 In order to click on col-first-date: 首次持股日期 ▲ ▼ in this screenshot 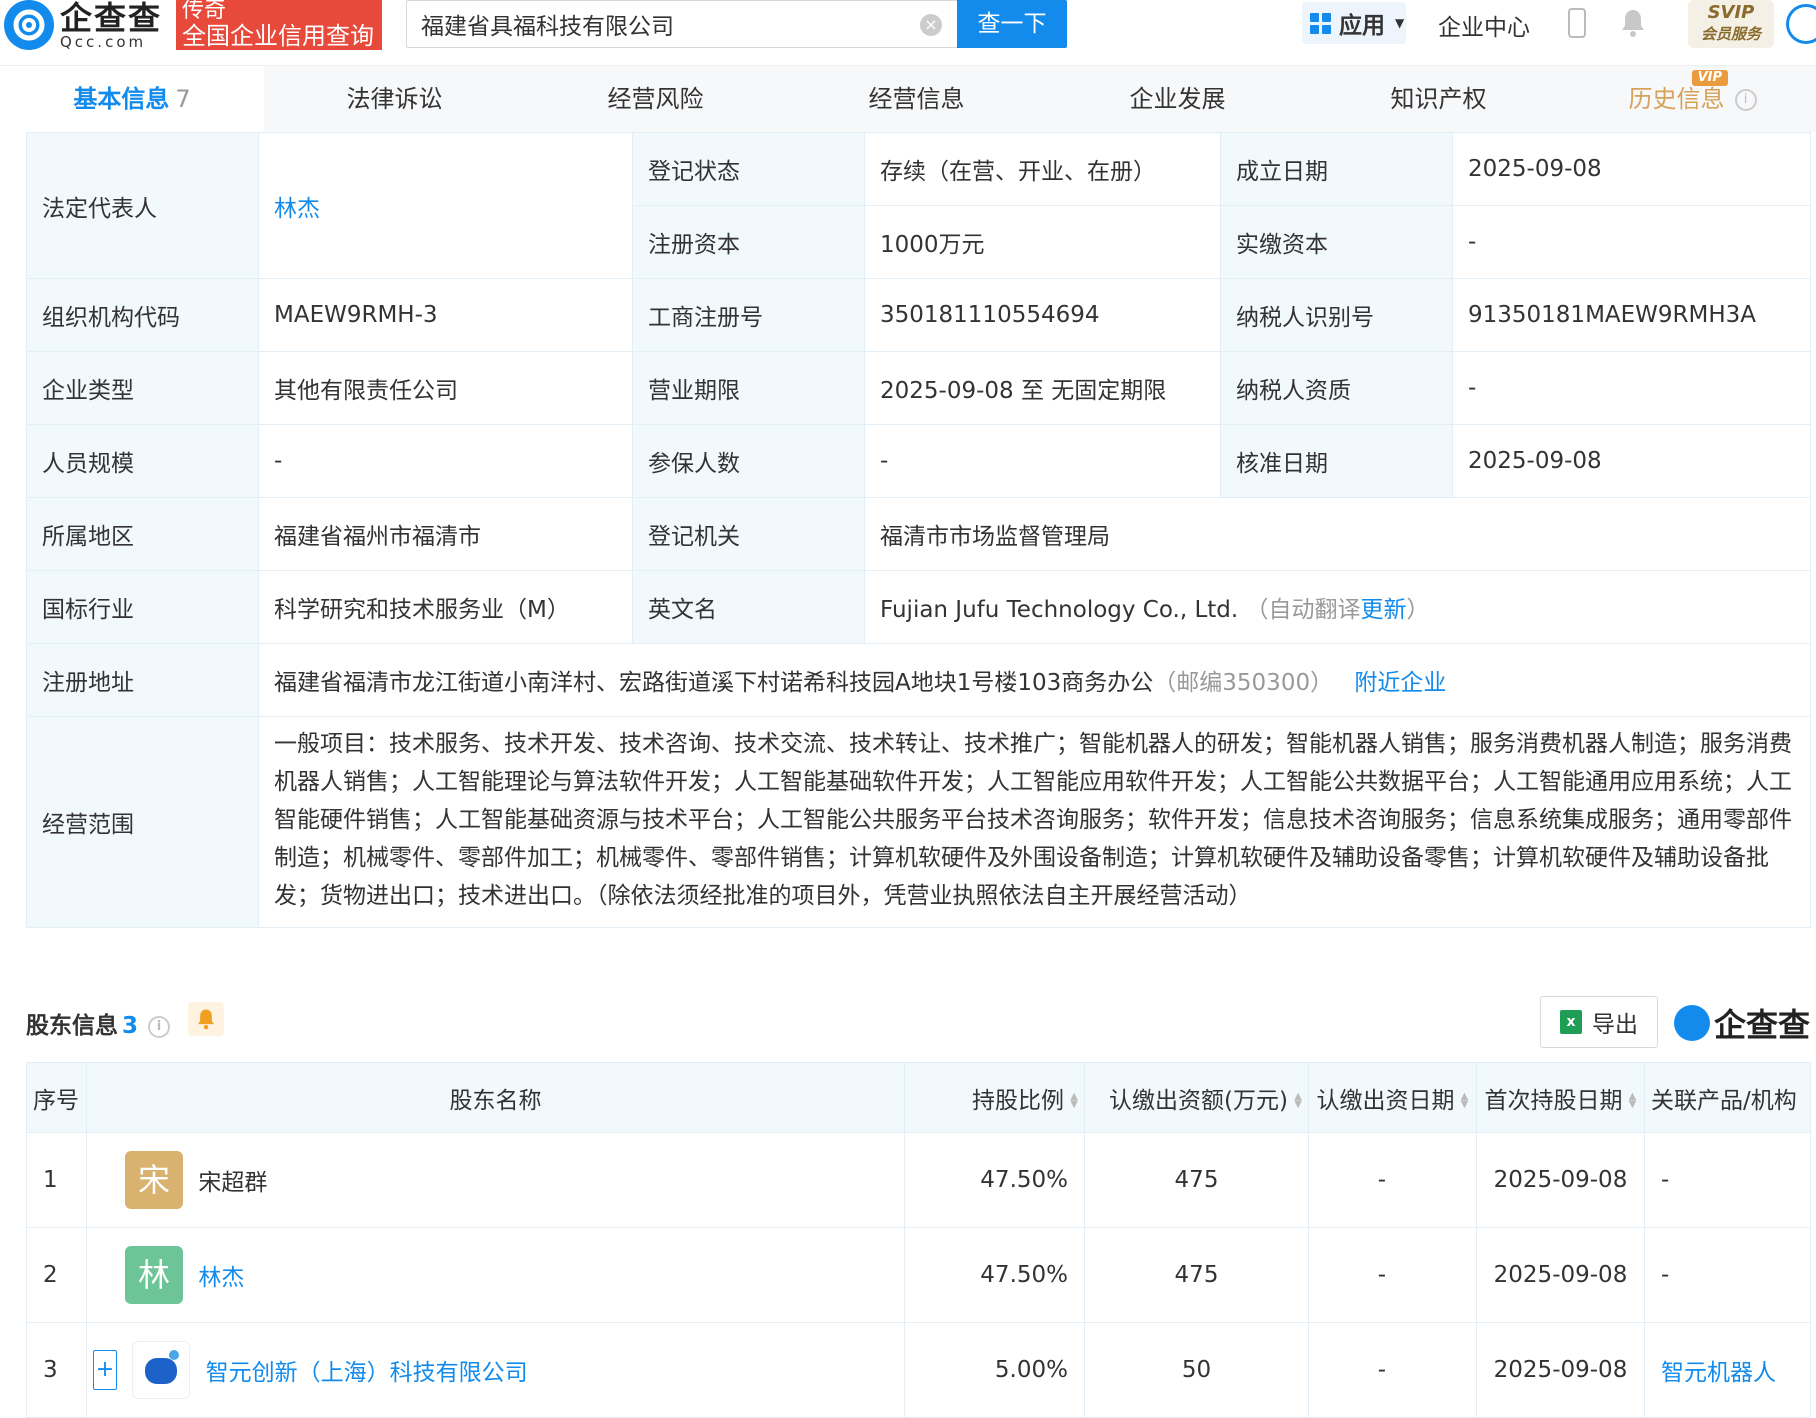, I will do `click(1560, 1097)`.